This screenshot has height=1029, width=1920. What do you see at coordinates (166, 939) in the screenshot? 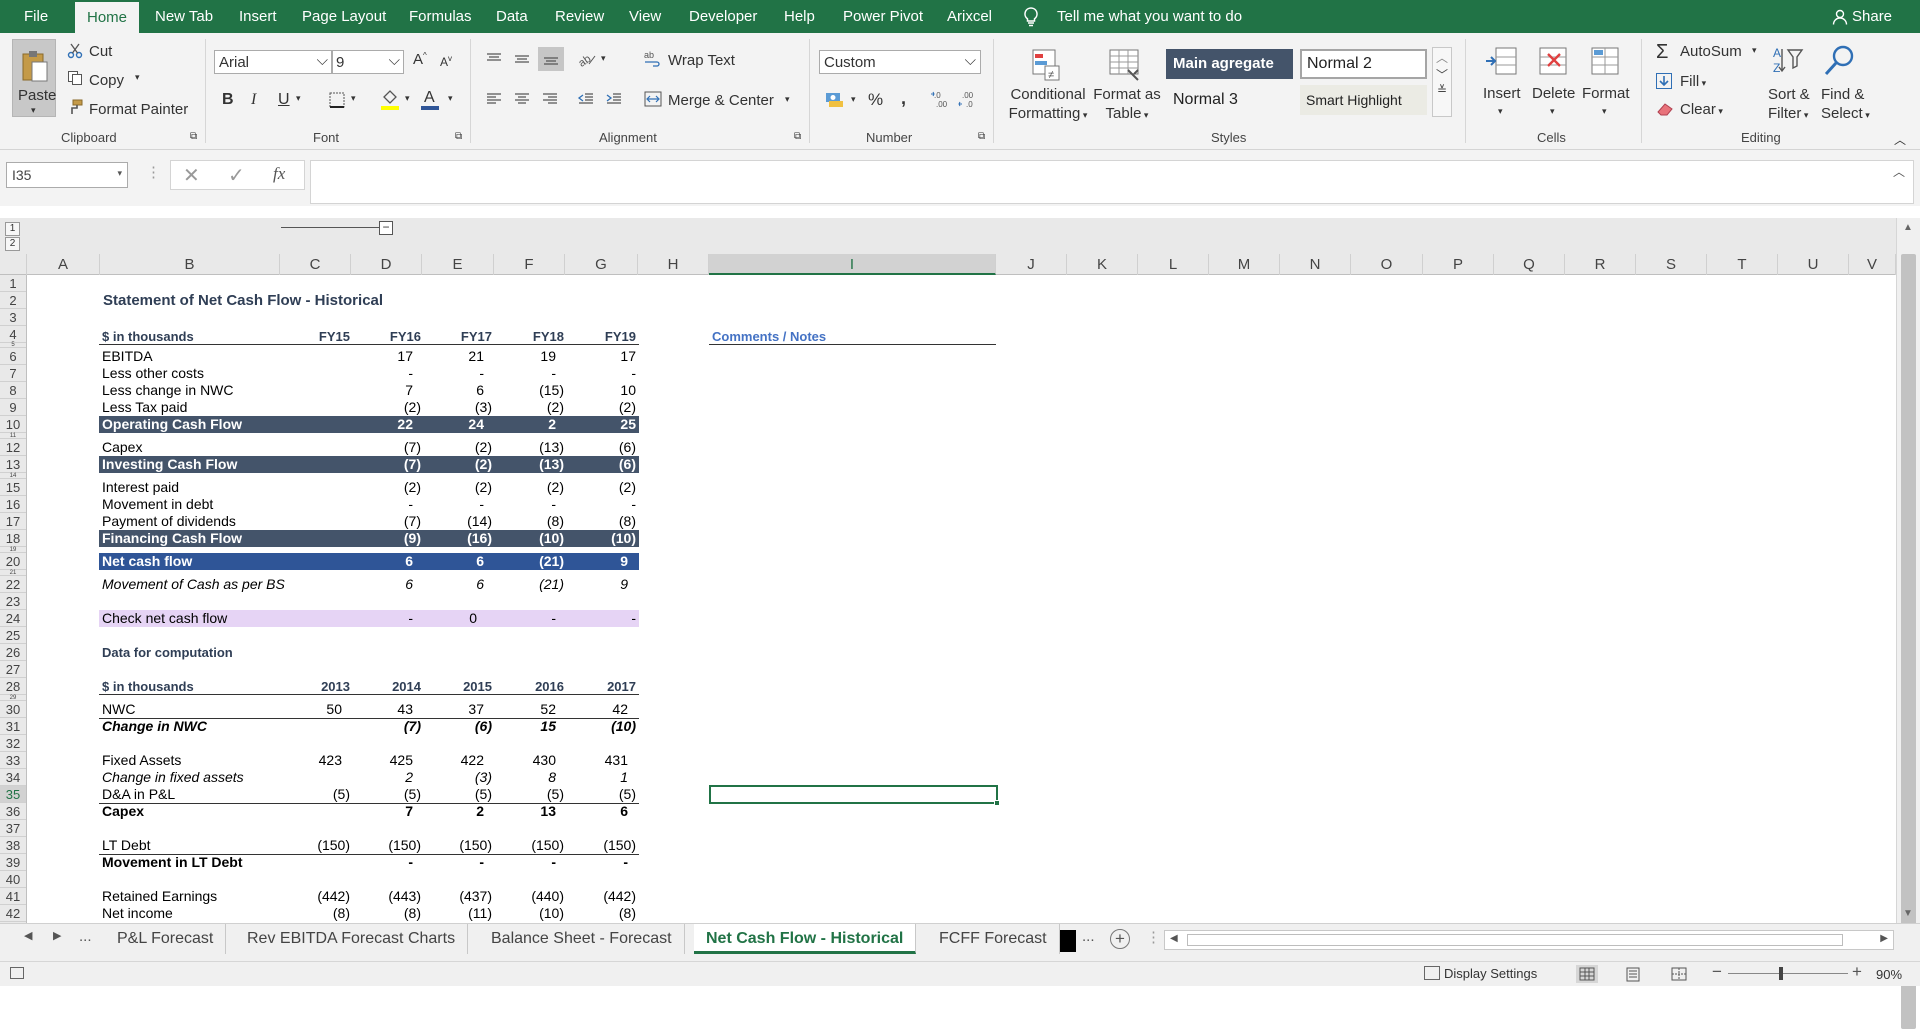
I see `sheet-tab-pl-forecast: P&L Forecast` at bounding box center [166, 939].